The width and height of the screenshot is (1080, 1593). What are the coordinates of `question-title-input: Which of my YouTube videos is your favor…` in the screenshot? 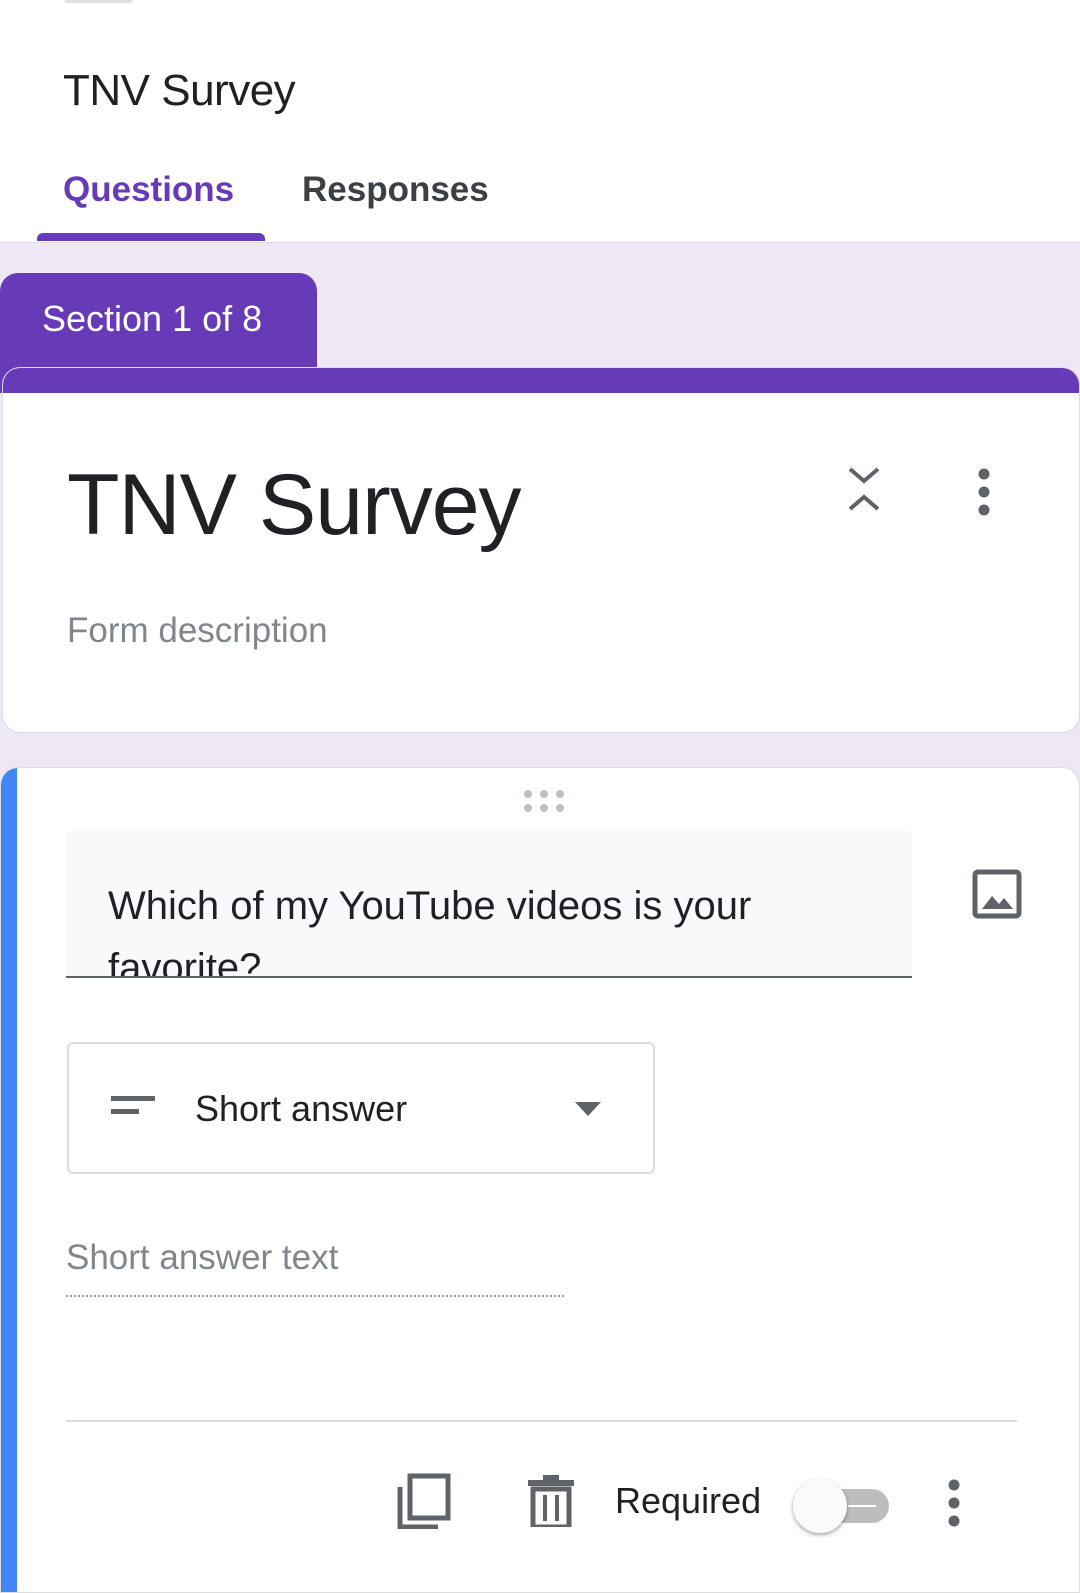 It's located at (489, 904).